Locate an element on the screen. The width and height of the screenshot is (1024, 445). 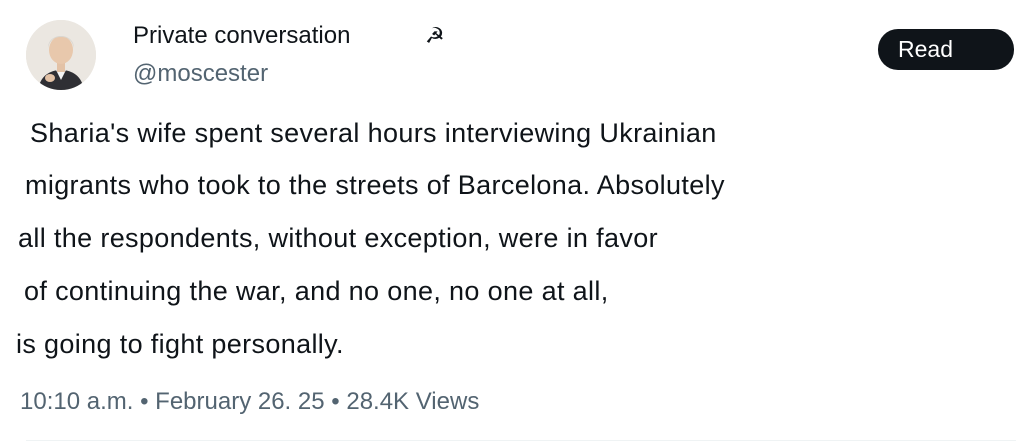
profile-avatar-icon is located at coordinates (61, 55).